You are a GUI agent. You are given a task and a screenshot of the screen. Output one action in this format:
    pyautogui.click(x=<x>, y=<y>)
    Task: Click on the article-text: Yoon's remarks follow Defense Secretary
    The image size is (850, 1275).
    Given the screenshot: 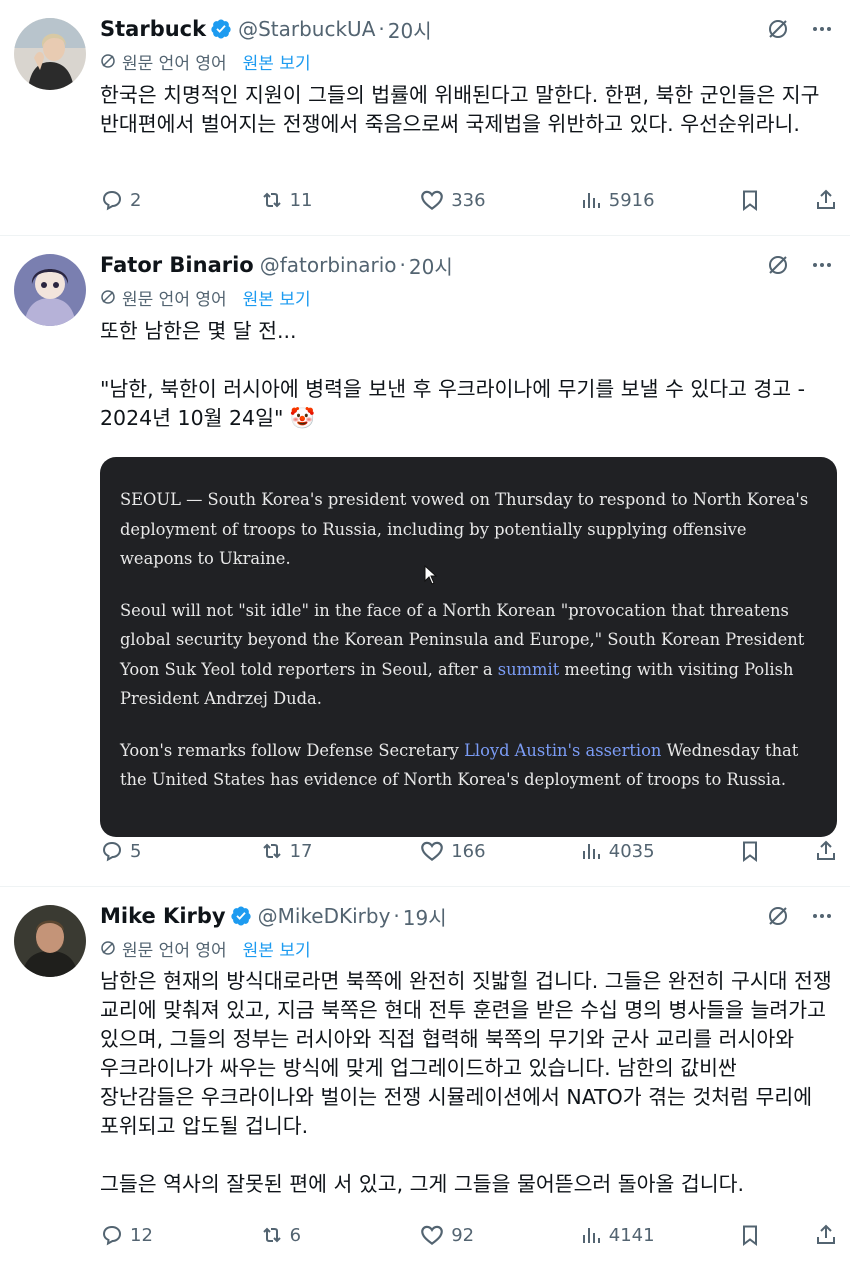 What is the action you would take?
    pyautogui.click(x=292, y=750)
    